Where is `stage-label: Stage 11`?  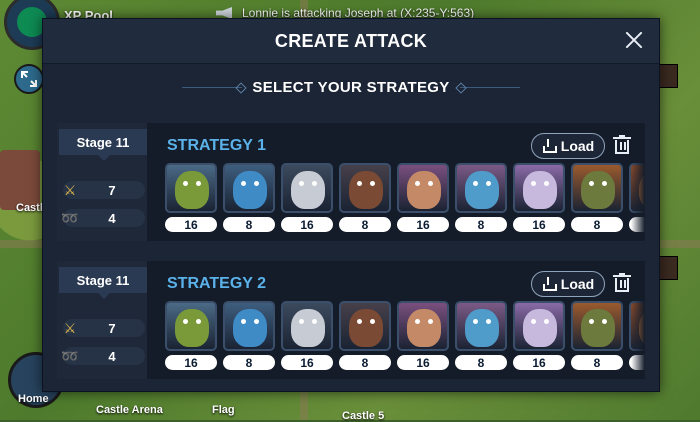 stage-label: Stage 11 is located at coordinates (103, 280).